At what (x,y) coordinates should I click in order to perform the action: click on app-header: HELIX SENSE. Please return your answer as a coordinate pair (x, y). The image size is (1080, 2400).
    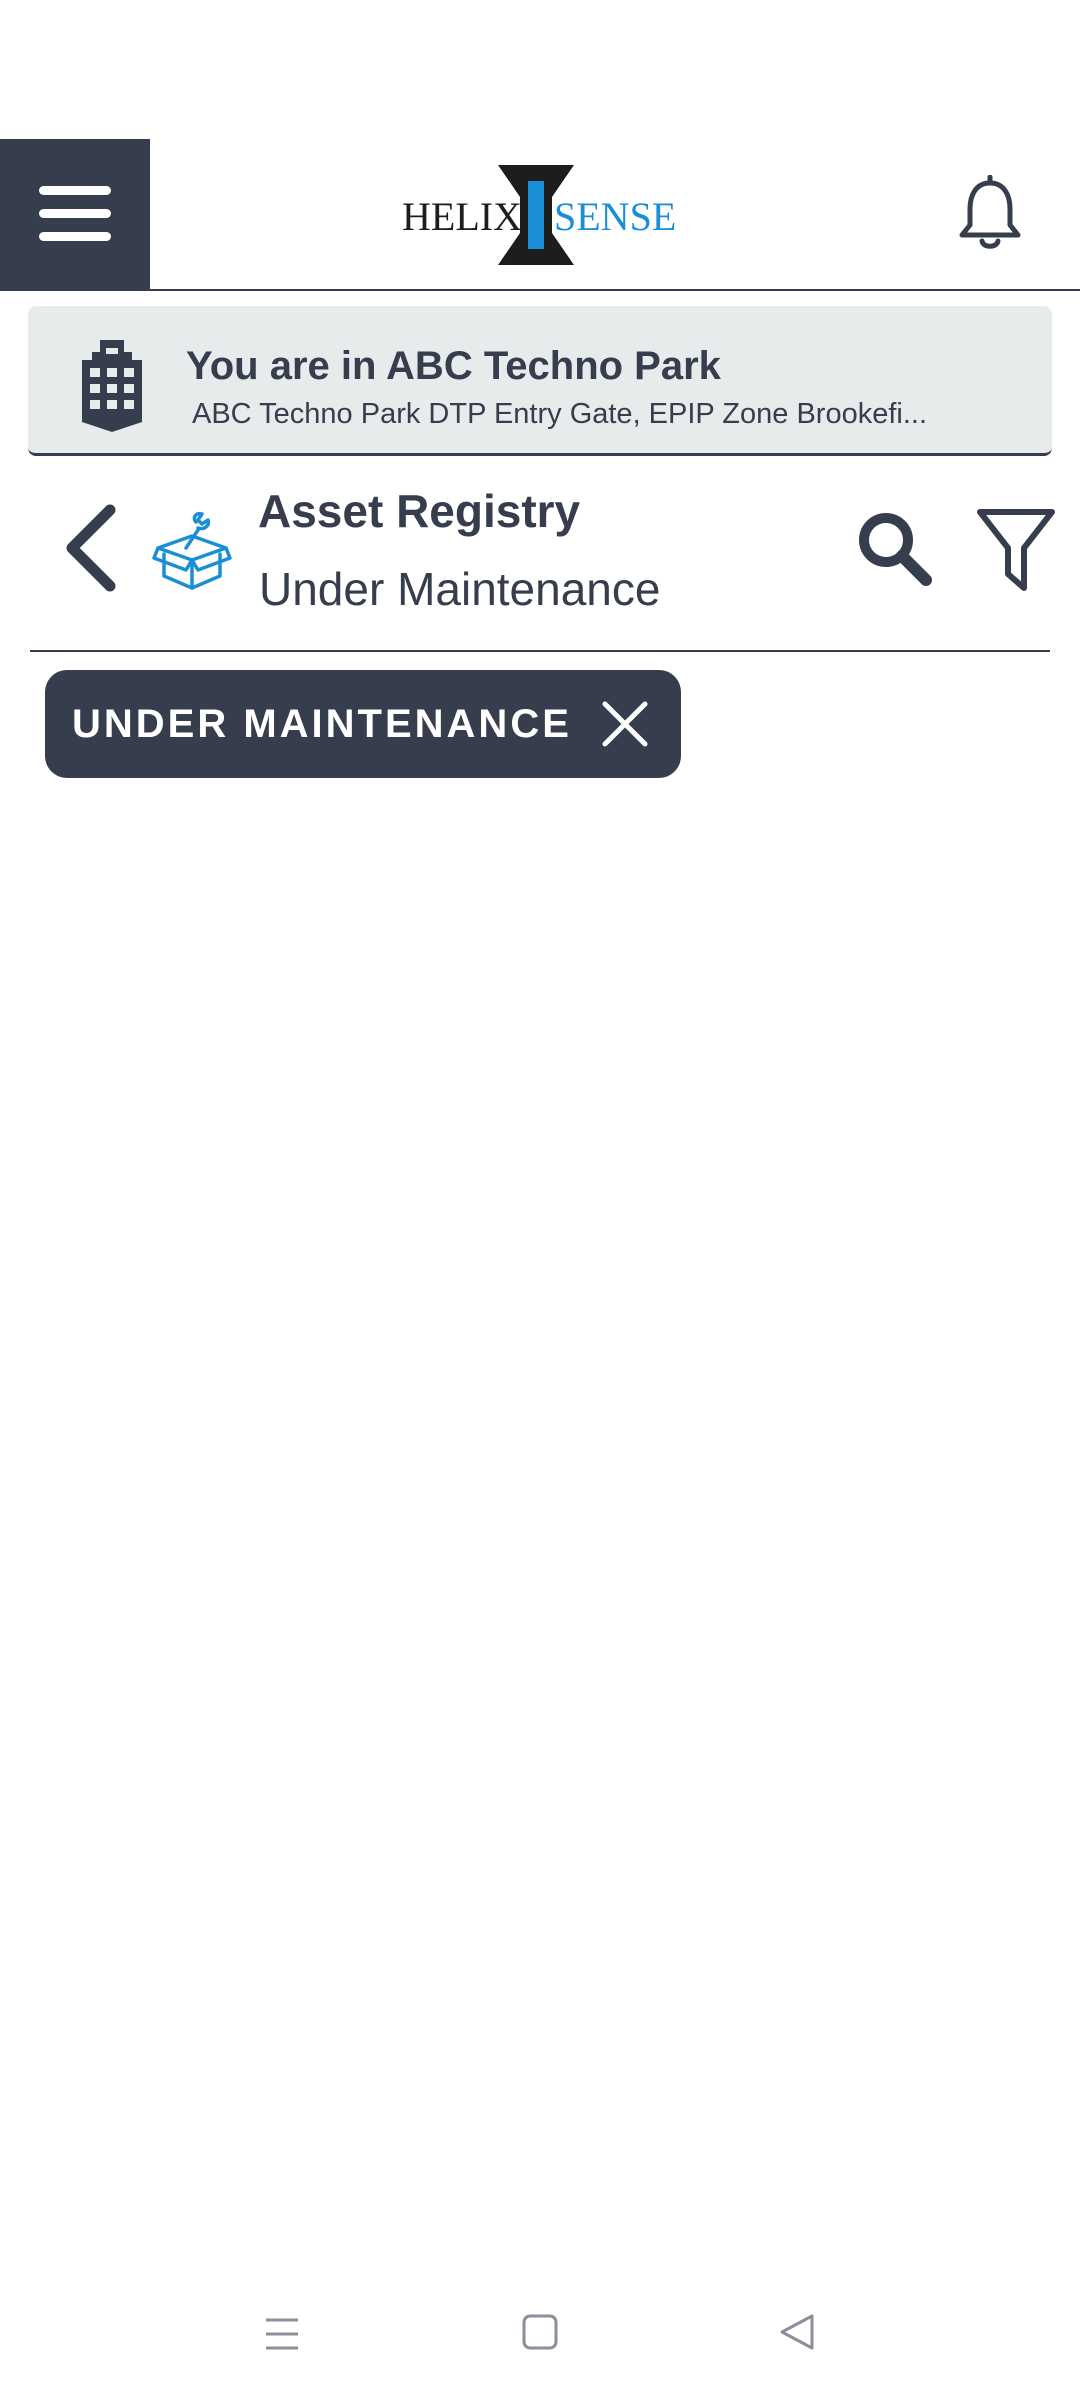
    Looking at the image, I should click on (540, 215).